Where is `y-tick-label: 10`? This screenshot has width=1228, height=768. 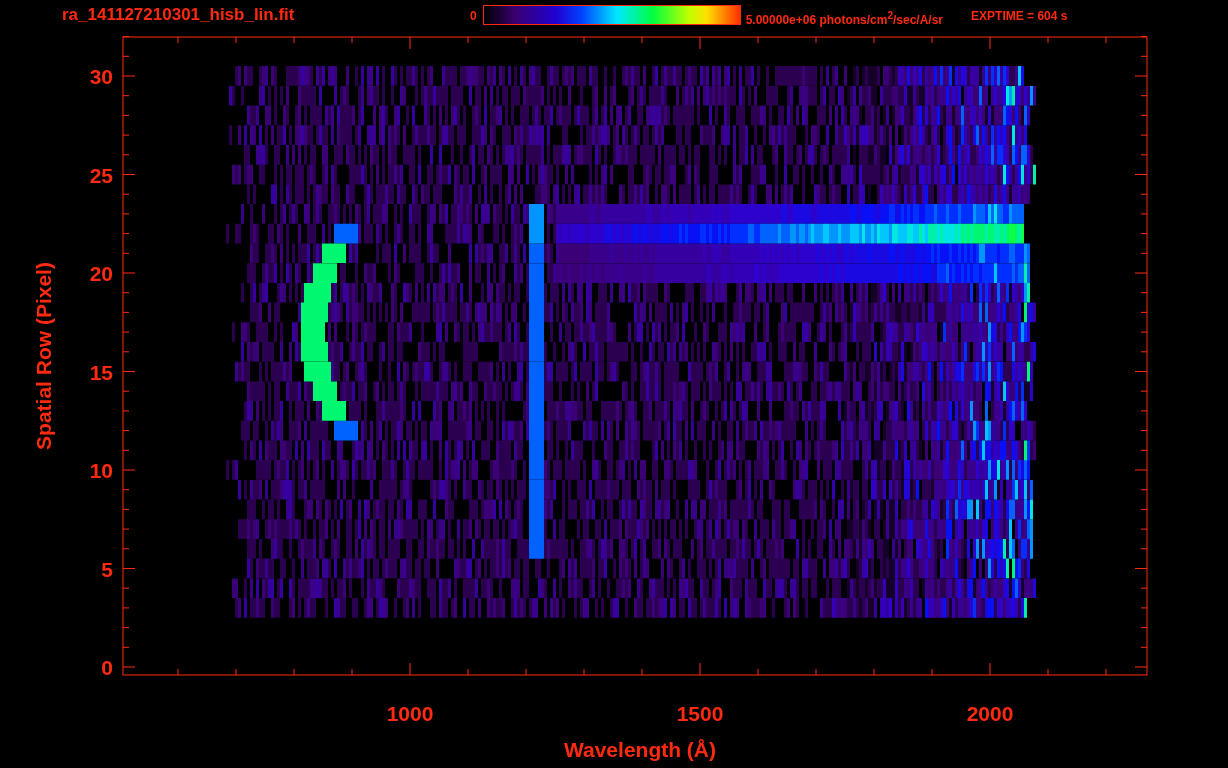 y-tick-label: 10 is located at coordinates (101, 470).